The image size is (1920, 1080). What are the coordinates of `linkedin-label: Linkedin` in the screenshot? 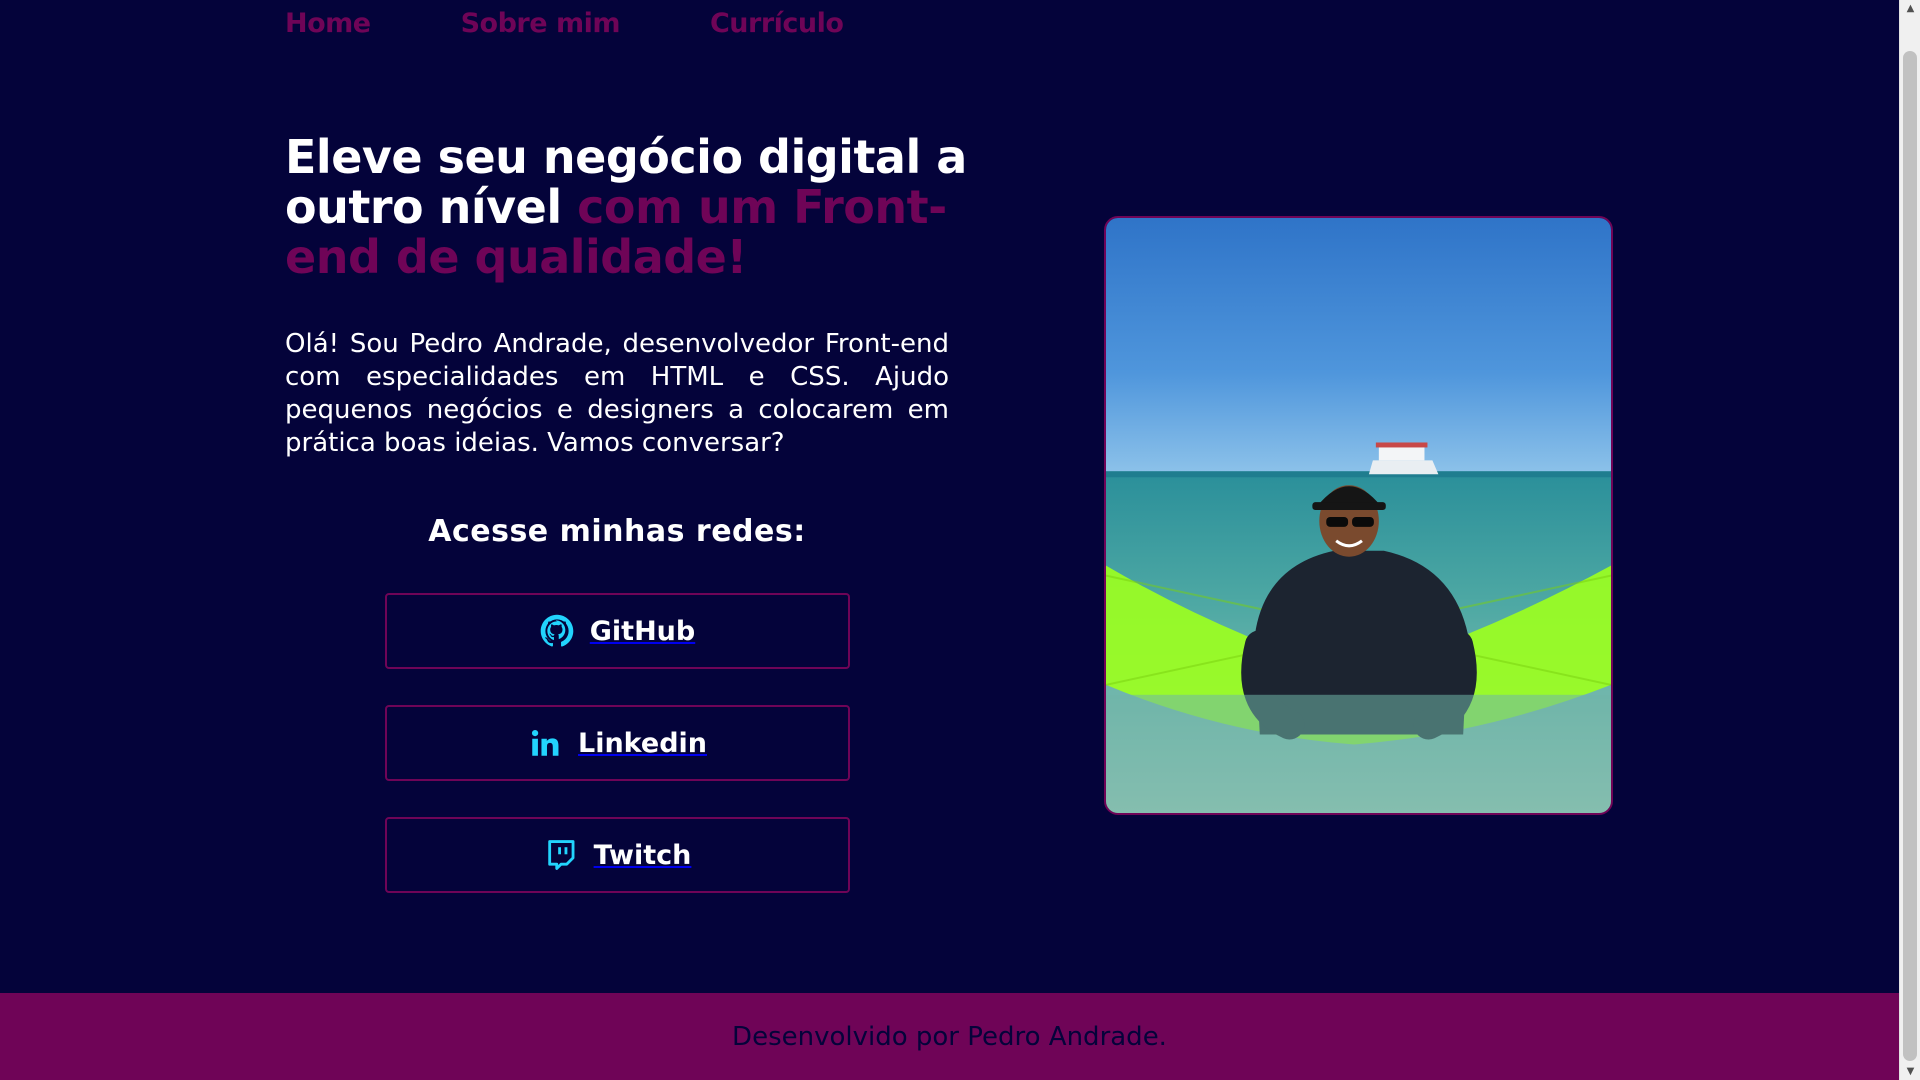 It's located at (642, 743).